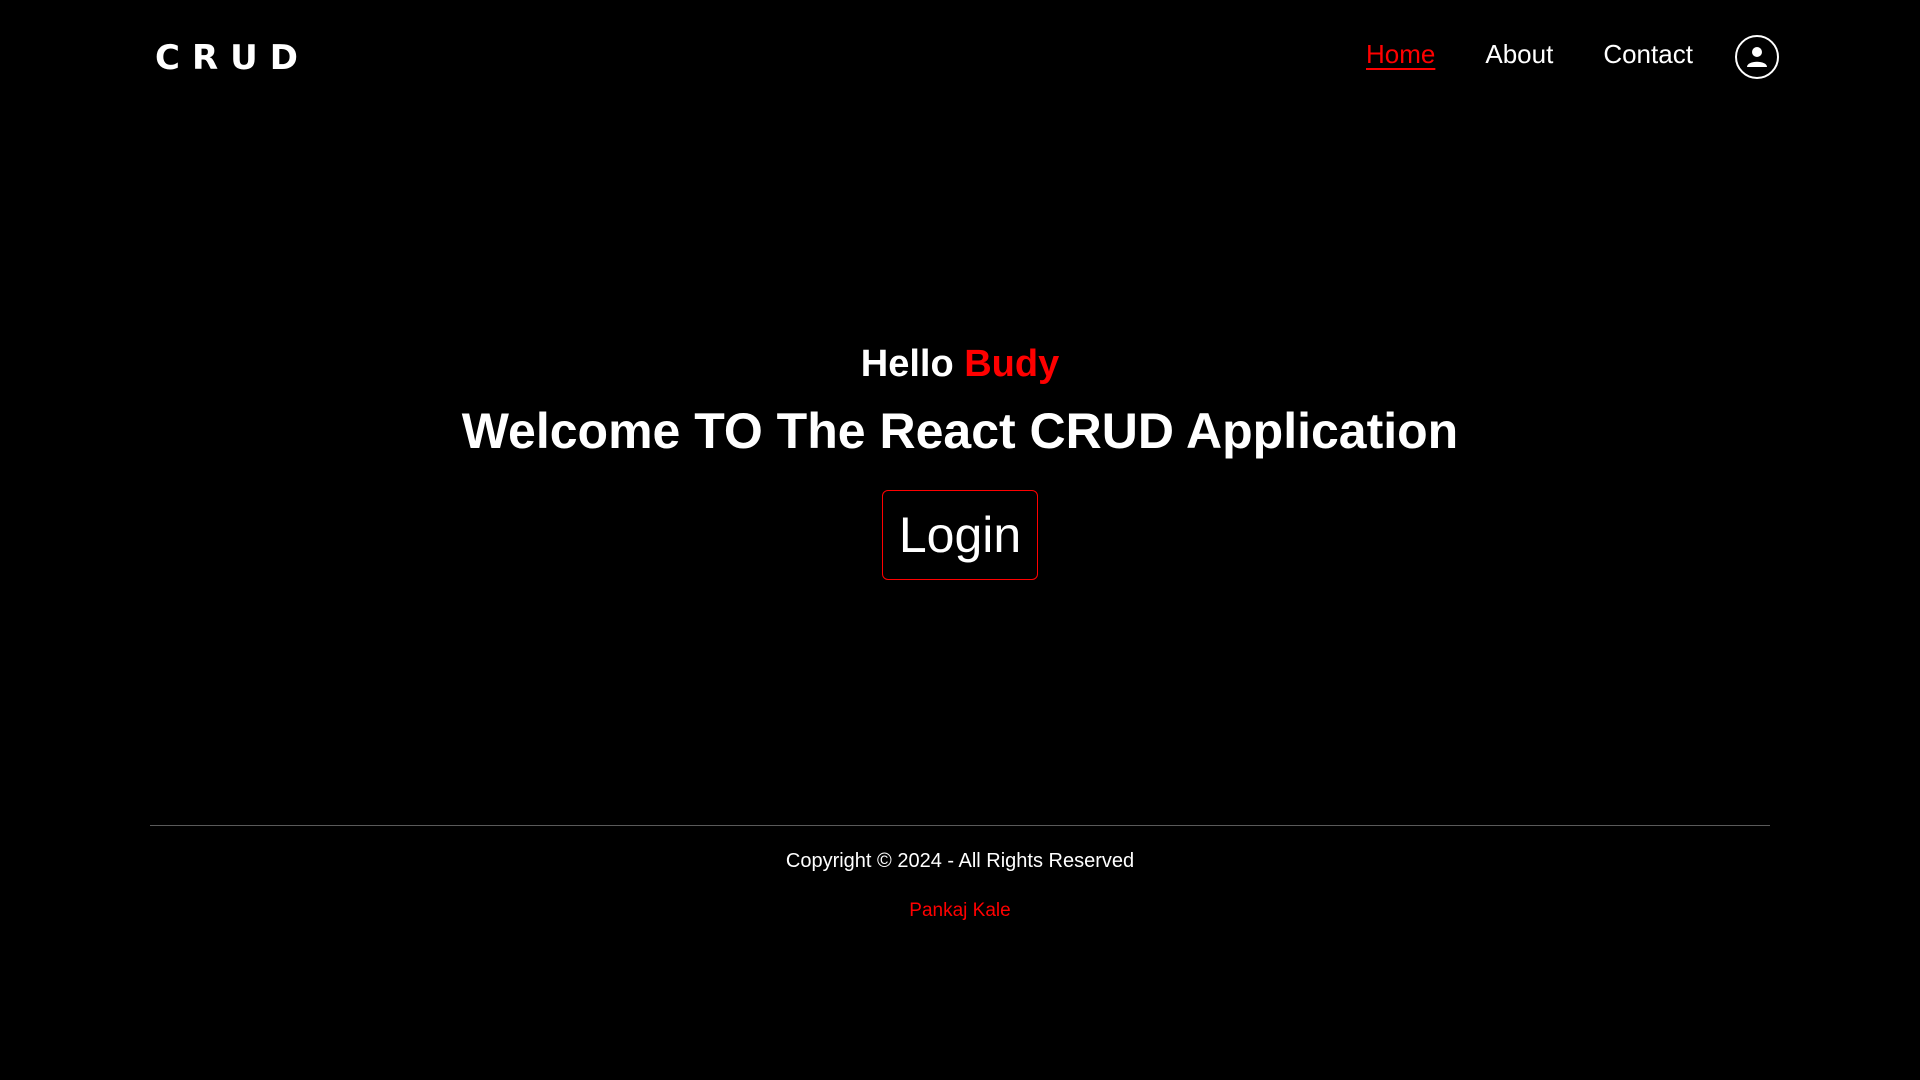  What do you see at coordinates (1519, 54) in the screenshot?
I see `nav-link-about: About` at bounding box center [1519, 54].